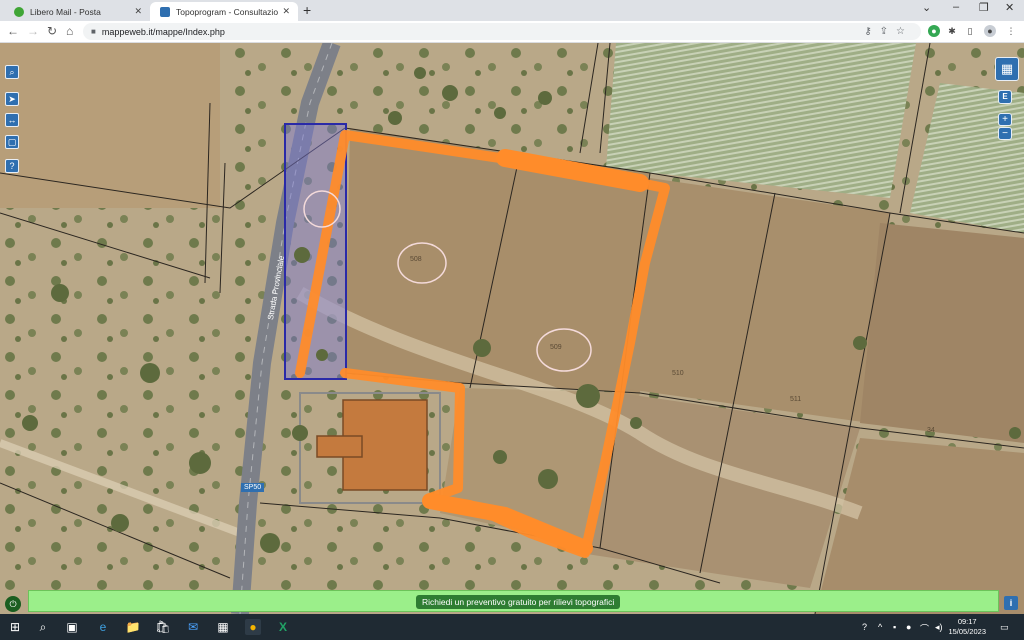 Image resolution: width=1024 pixels, height=640 pixels. What do you see at coordinates (888, 31) in the screenshot?
I see `omnibox-tools: ⚷⇪☆` at bounding box center [888, 31].